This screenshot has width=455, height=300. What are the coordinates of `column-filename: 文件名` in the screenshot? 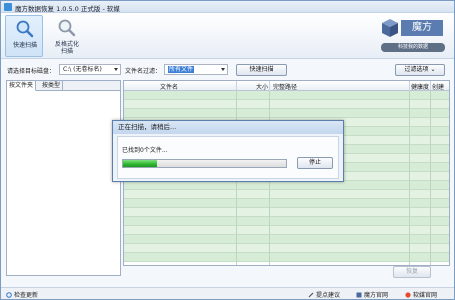 It's located at (169, 86).